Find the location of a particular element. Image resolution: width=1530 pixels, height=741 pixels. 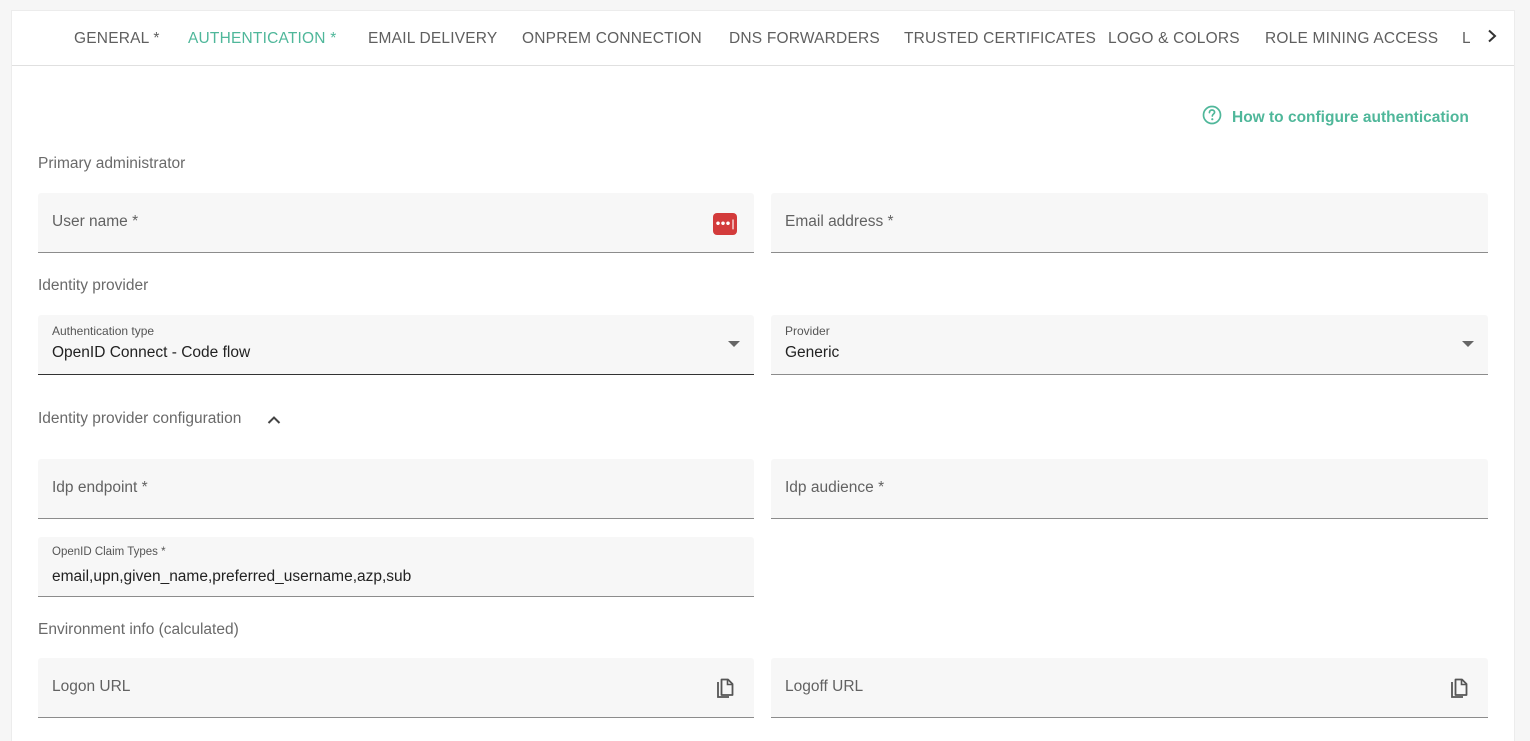

chevron-right-icon is located at coordinates (1492, 38).